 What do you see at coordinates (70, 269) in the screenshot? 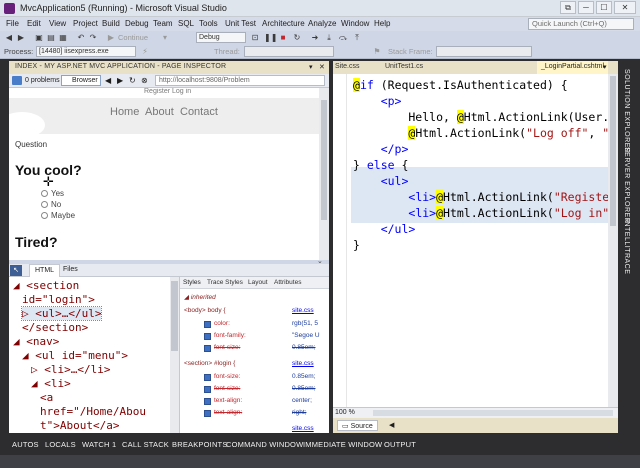
I see `tab-files: Files` at bounding box center [70, 269].